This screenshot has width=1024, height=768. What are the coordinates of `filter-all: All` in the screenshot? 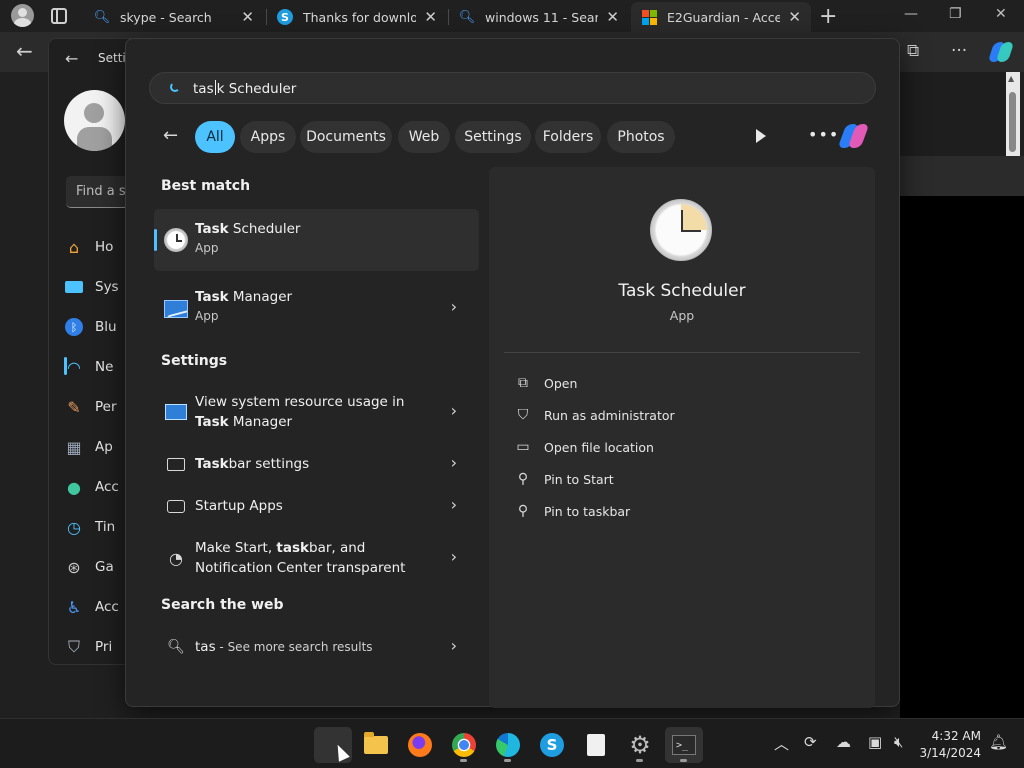 It's located at (215, 137).